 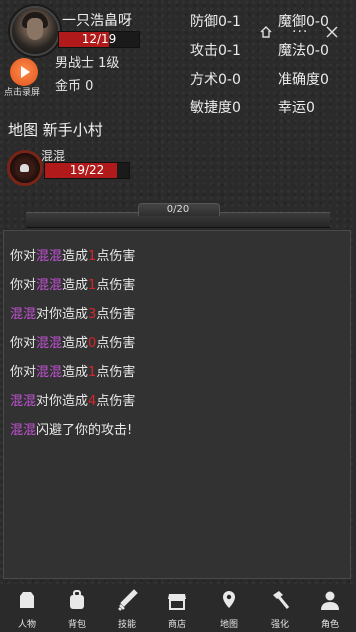 I want to click on record-button, so click(x=24, y=72).